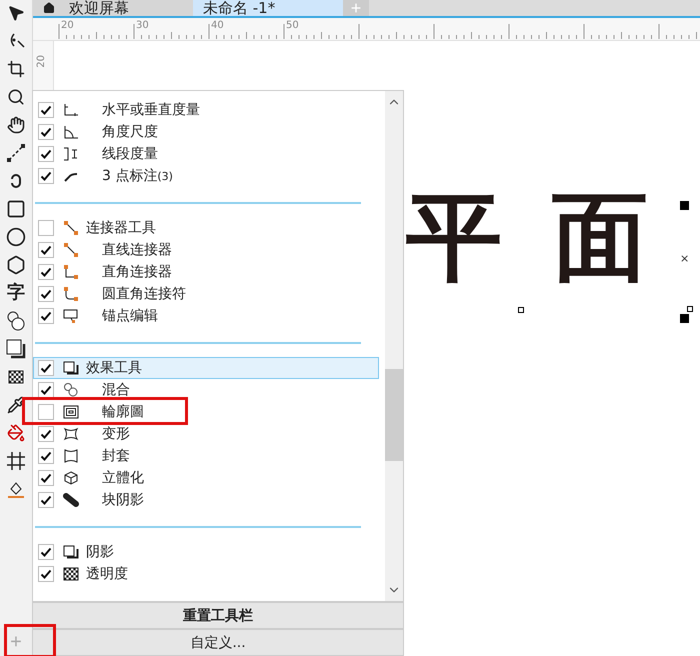 The width and height of the screenshot is (700, 656). What do you see at coordinates (206, 412) in the screenshot?
I see `tool-list-item: 輪廓圖` at bounding box center [206, 412].